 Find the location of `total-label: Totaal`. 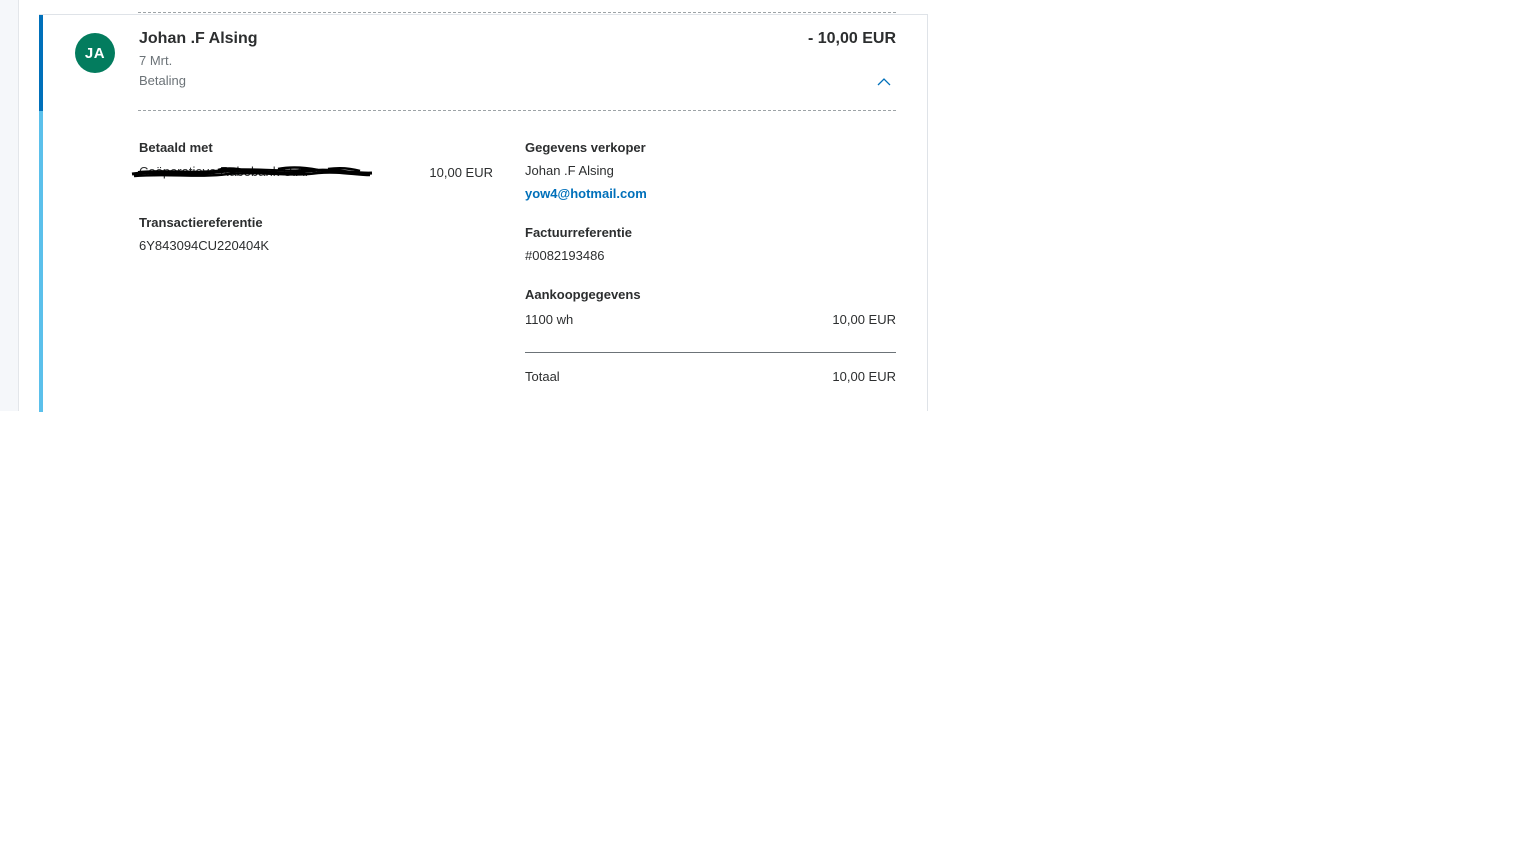

total-label: Totaal is located at coordinates (542, 376).